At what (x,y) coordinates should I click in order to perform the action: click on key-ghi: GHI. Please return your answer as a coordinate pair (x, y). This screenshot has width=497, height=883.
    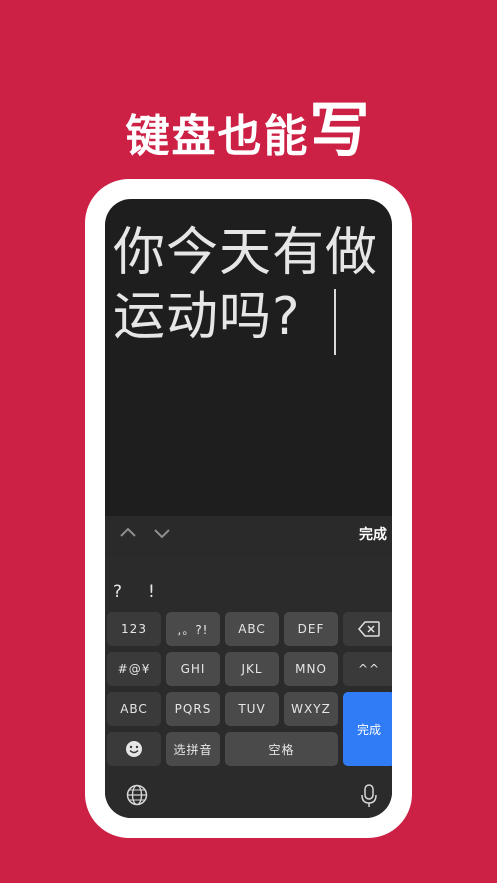
    Looking at the image, I should click on (193, 669).